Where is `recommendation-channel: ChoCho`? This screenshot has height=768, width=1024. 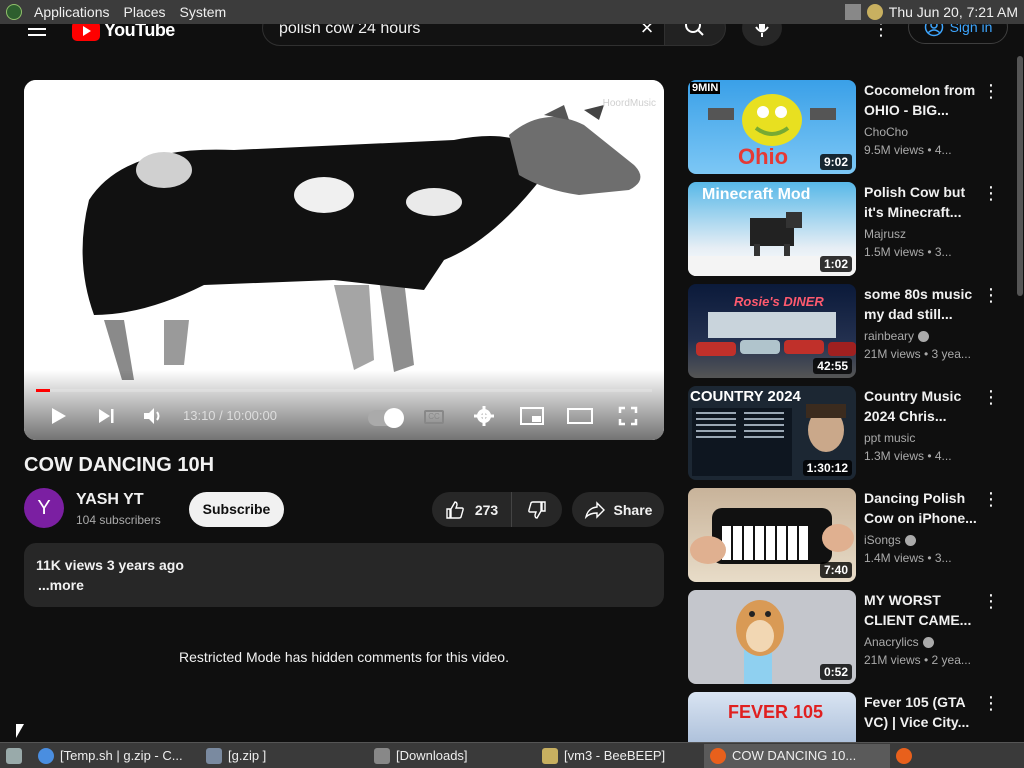 recommendation-channel: ChoCho is located at coordinates (886, 132).